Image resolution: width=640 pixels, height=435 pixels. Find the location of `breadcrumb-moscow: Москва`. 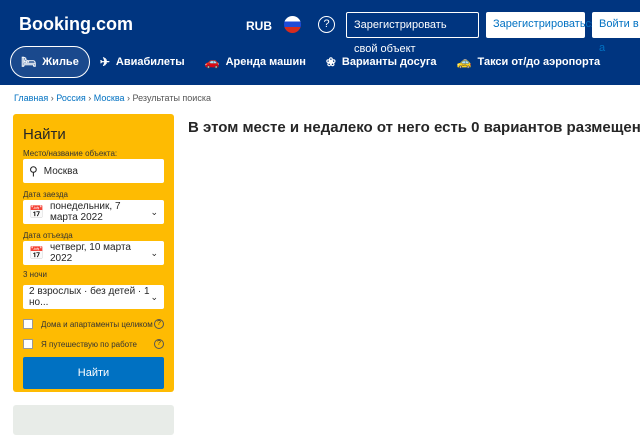

breadcrumb-moscow: Москва is located at coordinates (109, 98).